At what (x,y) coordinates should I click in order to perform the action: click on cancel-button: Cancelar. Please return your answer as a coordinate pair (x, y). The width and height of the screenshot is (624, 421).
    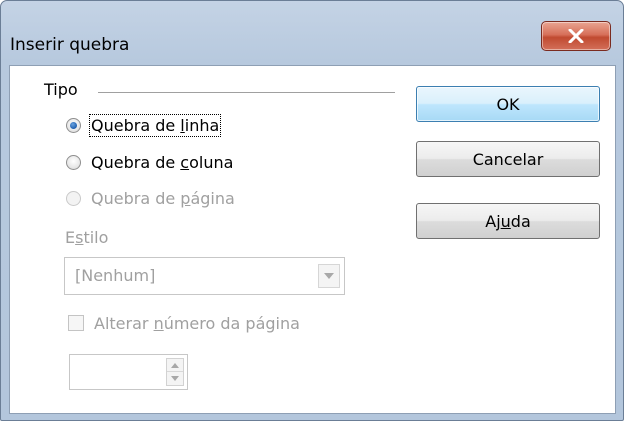
    Looking at the image, I should click on (508, 159).